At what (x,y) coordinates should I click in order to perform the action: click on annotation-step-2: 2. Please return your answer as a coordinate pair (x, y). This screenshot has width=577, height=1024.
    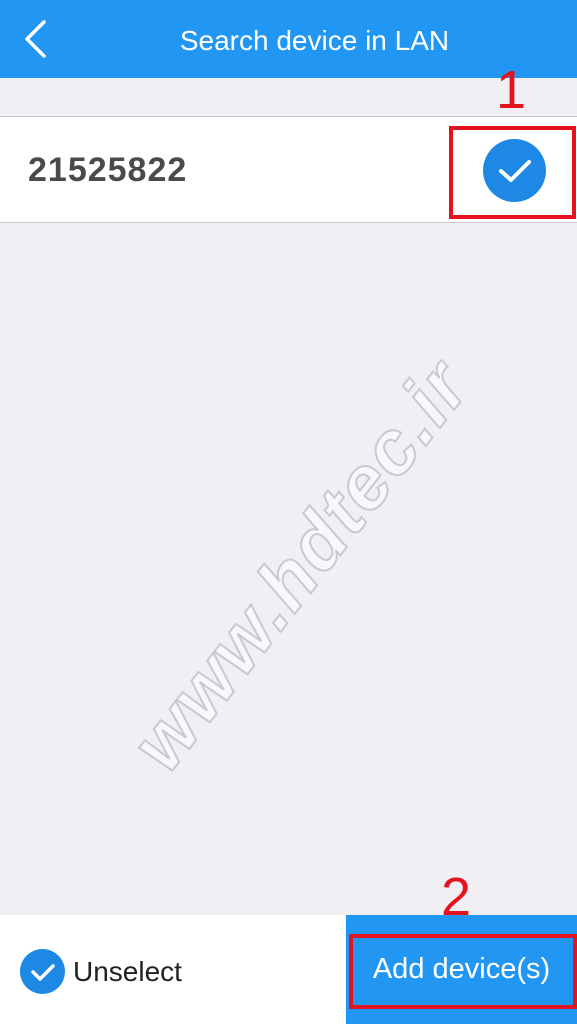
    Looking at the image, I should click on (456, 897).